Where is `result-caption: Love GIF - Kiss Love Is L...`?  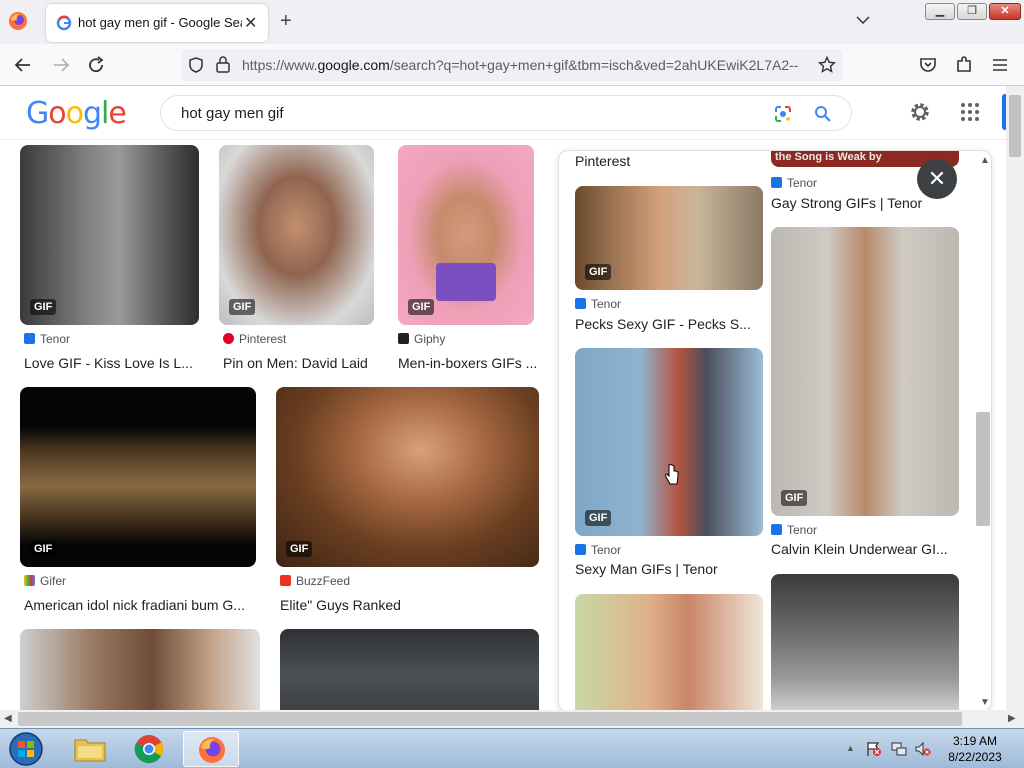
result-caption: Love GIF - Kiss Love Is L... is located at coordinates (110, 363).